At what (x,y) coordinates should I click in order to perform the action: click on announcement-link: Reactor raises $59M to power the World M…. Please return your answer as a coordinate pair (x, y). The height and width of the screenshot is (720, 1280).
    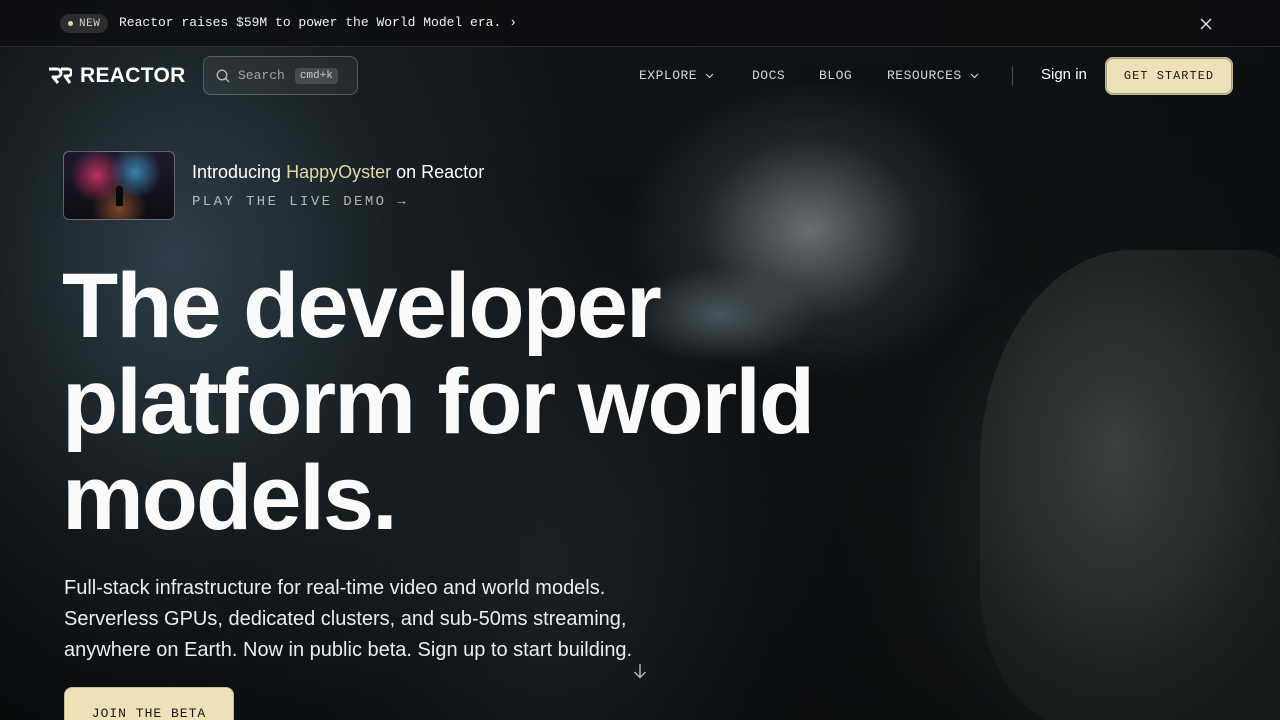
    Looking at the image, I should click on (318, 22).